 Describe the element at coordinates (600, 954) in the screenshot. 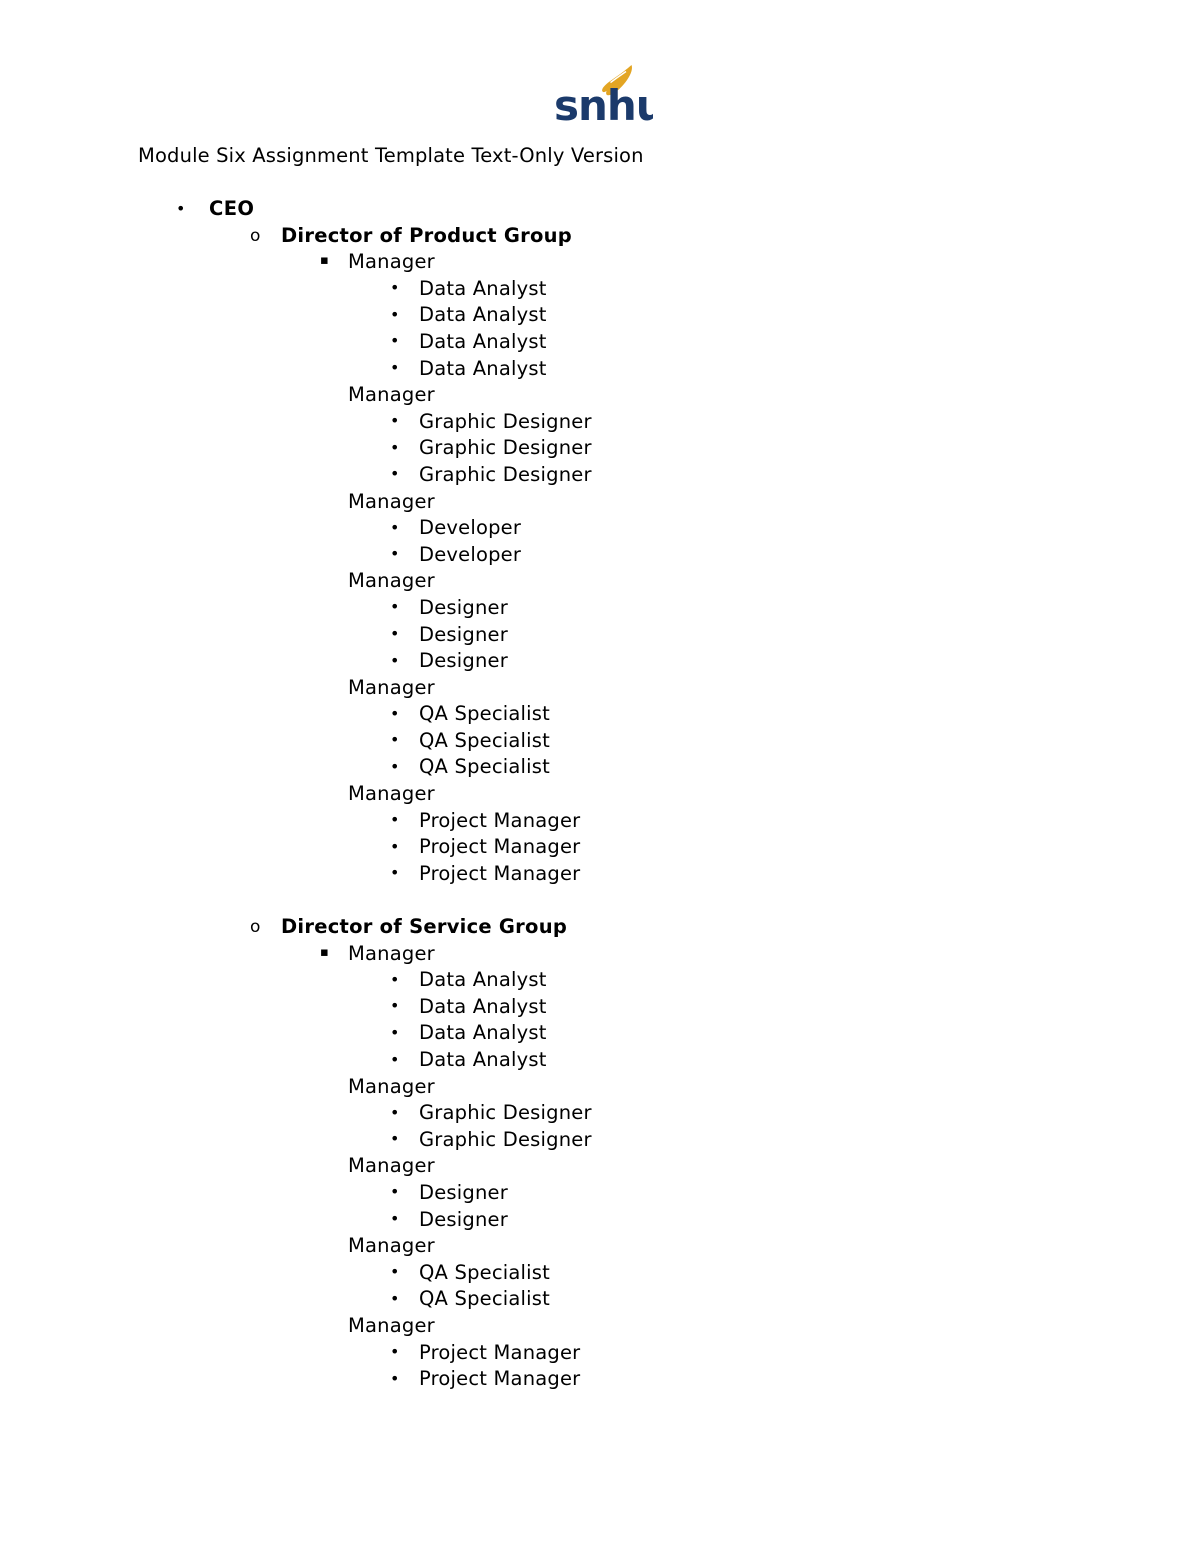

I see `outline-item-level-3: ▪ Manager` at that location.